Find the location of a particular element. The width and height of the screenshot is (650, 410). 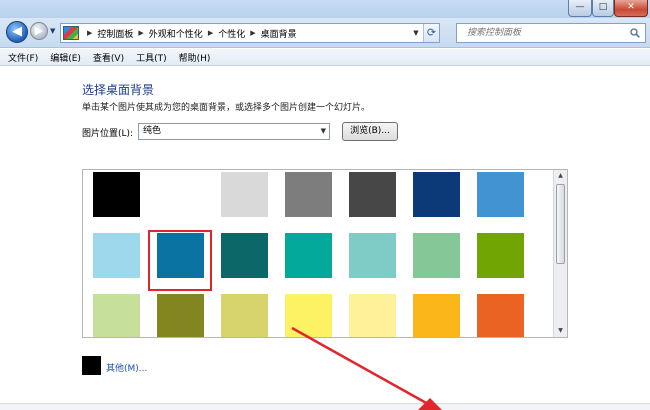

address-bar: ▶ 控制面板 ▶ 外观和个性化 ▶ 个性化 ▶ 桌面背景 ▼ ⟳ is located at coordinates (250, 33).